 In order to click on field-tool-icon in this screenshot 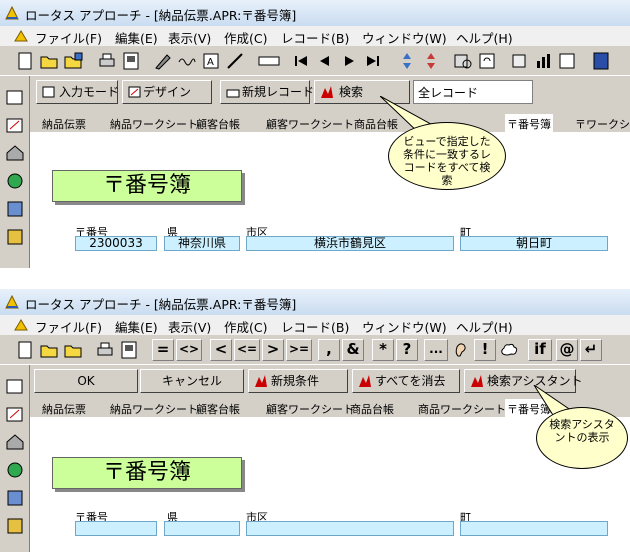, I will do `click(269, 61)`.